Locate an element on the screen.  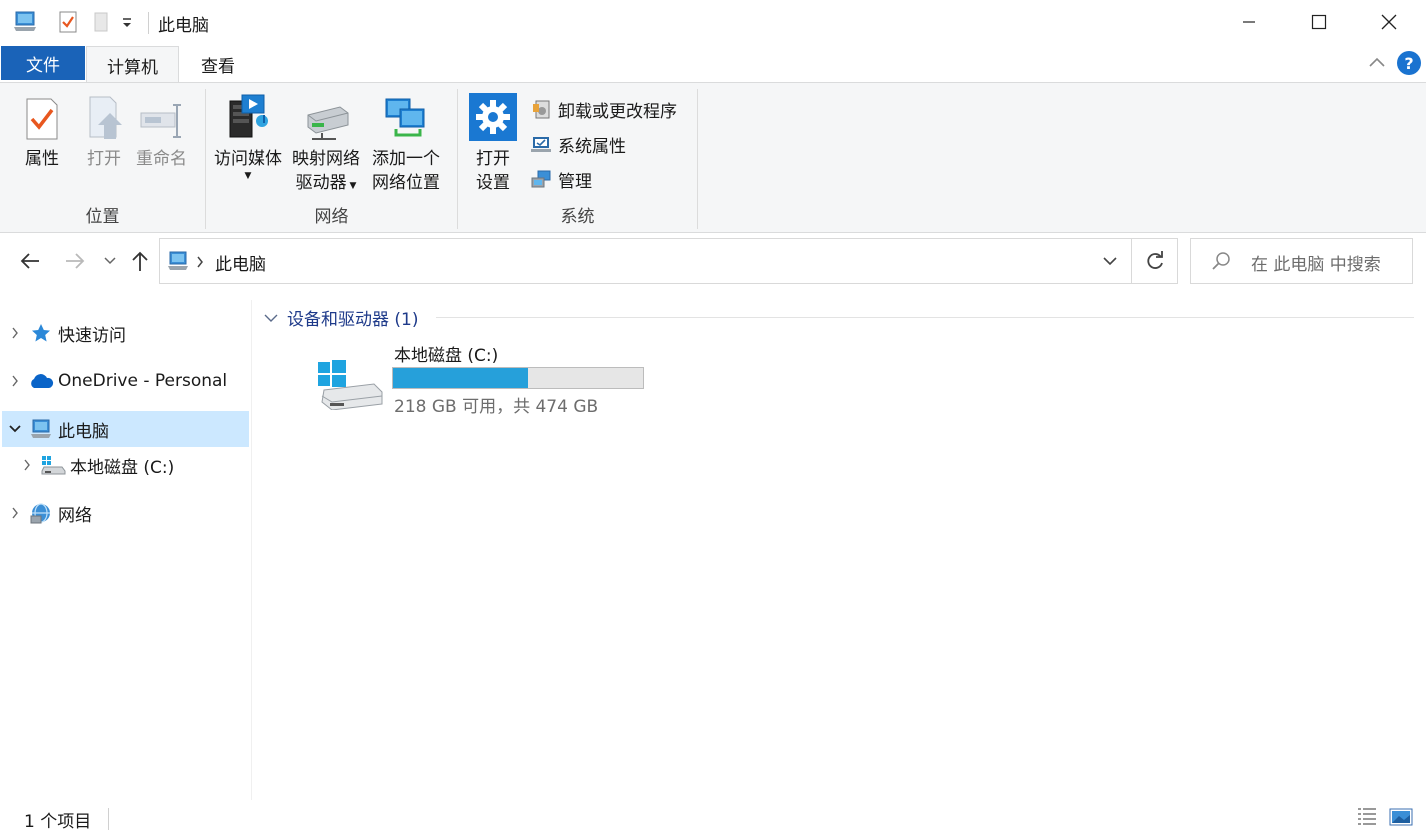
properties-label: 属性 is located at coordinates (42, 159).